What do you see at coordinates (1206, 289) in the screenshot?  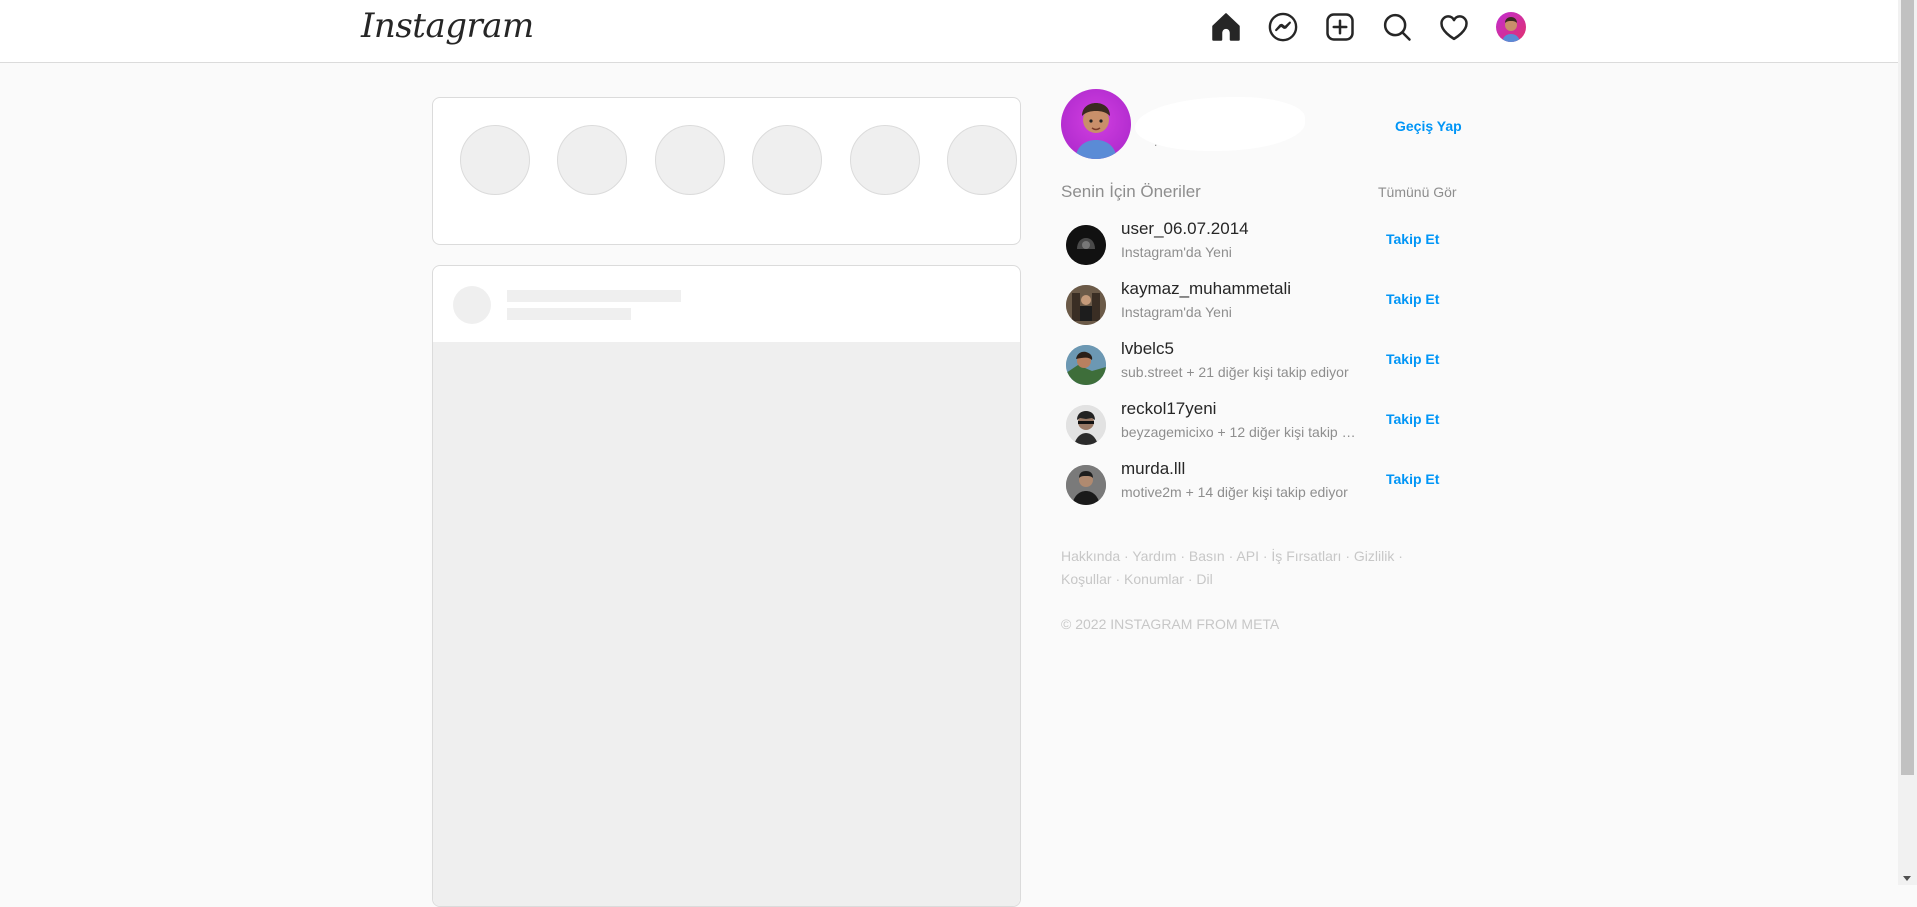 I see `suggestion-username: kaymaz_muhammetali` at bounding box center [1206, 289].